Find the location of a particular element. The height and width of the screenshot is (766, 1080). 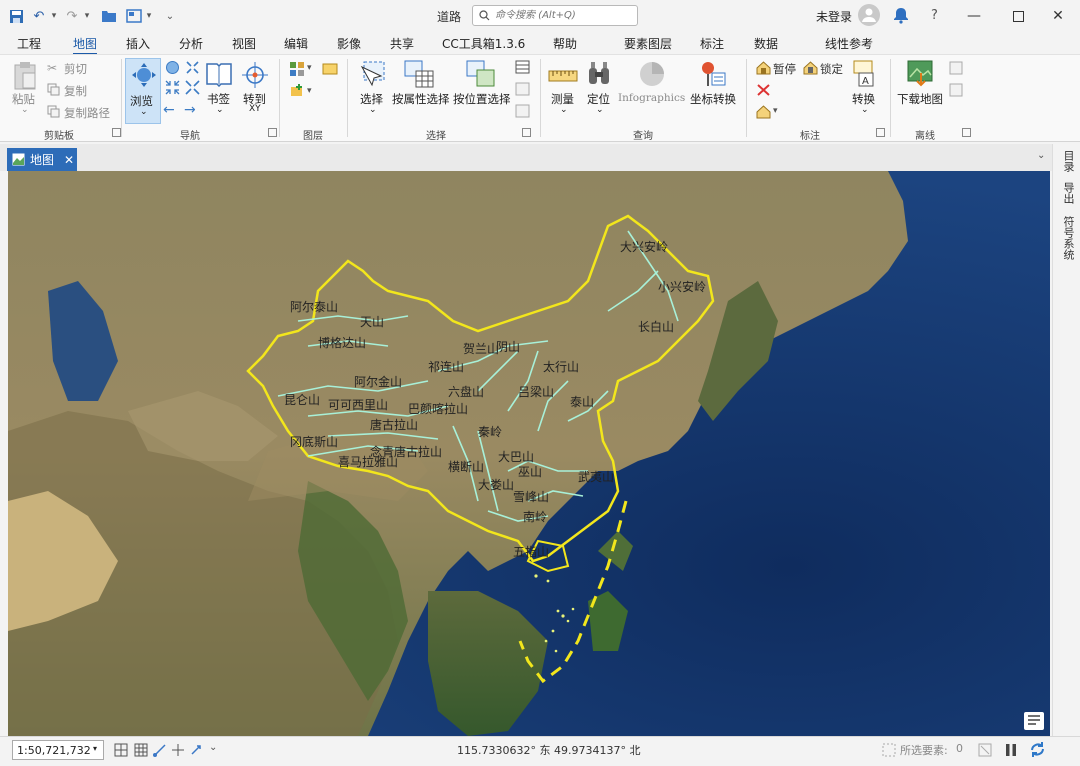

zoom-to-corners-icon is located at coordinates (192, 89).